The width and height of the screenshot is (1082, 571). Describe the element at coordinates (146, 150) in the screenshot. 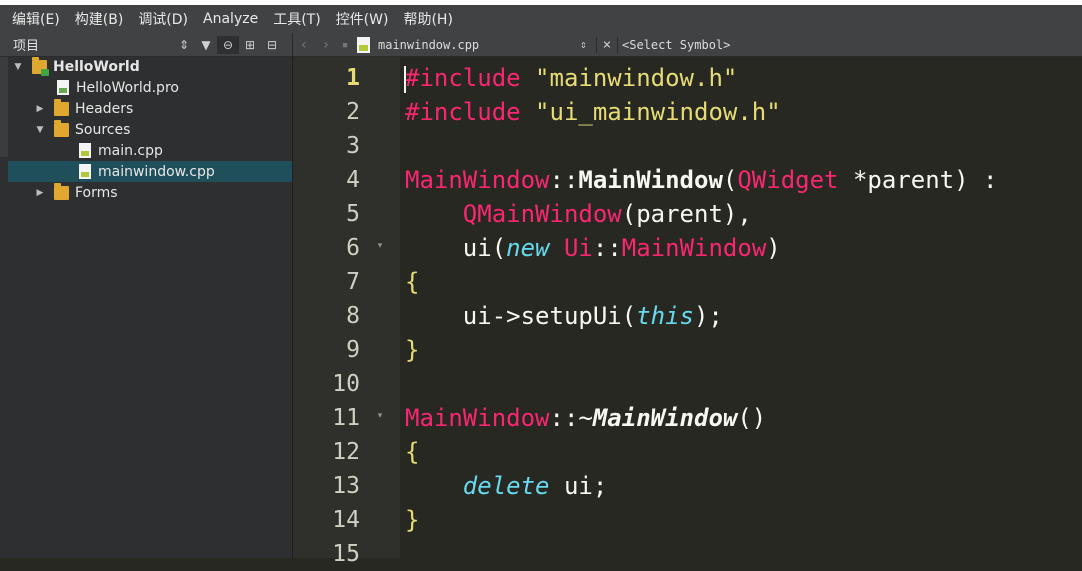

I see `tree-item: main.cpp` at that location.